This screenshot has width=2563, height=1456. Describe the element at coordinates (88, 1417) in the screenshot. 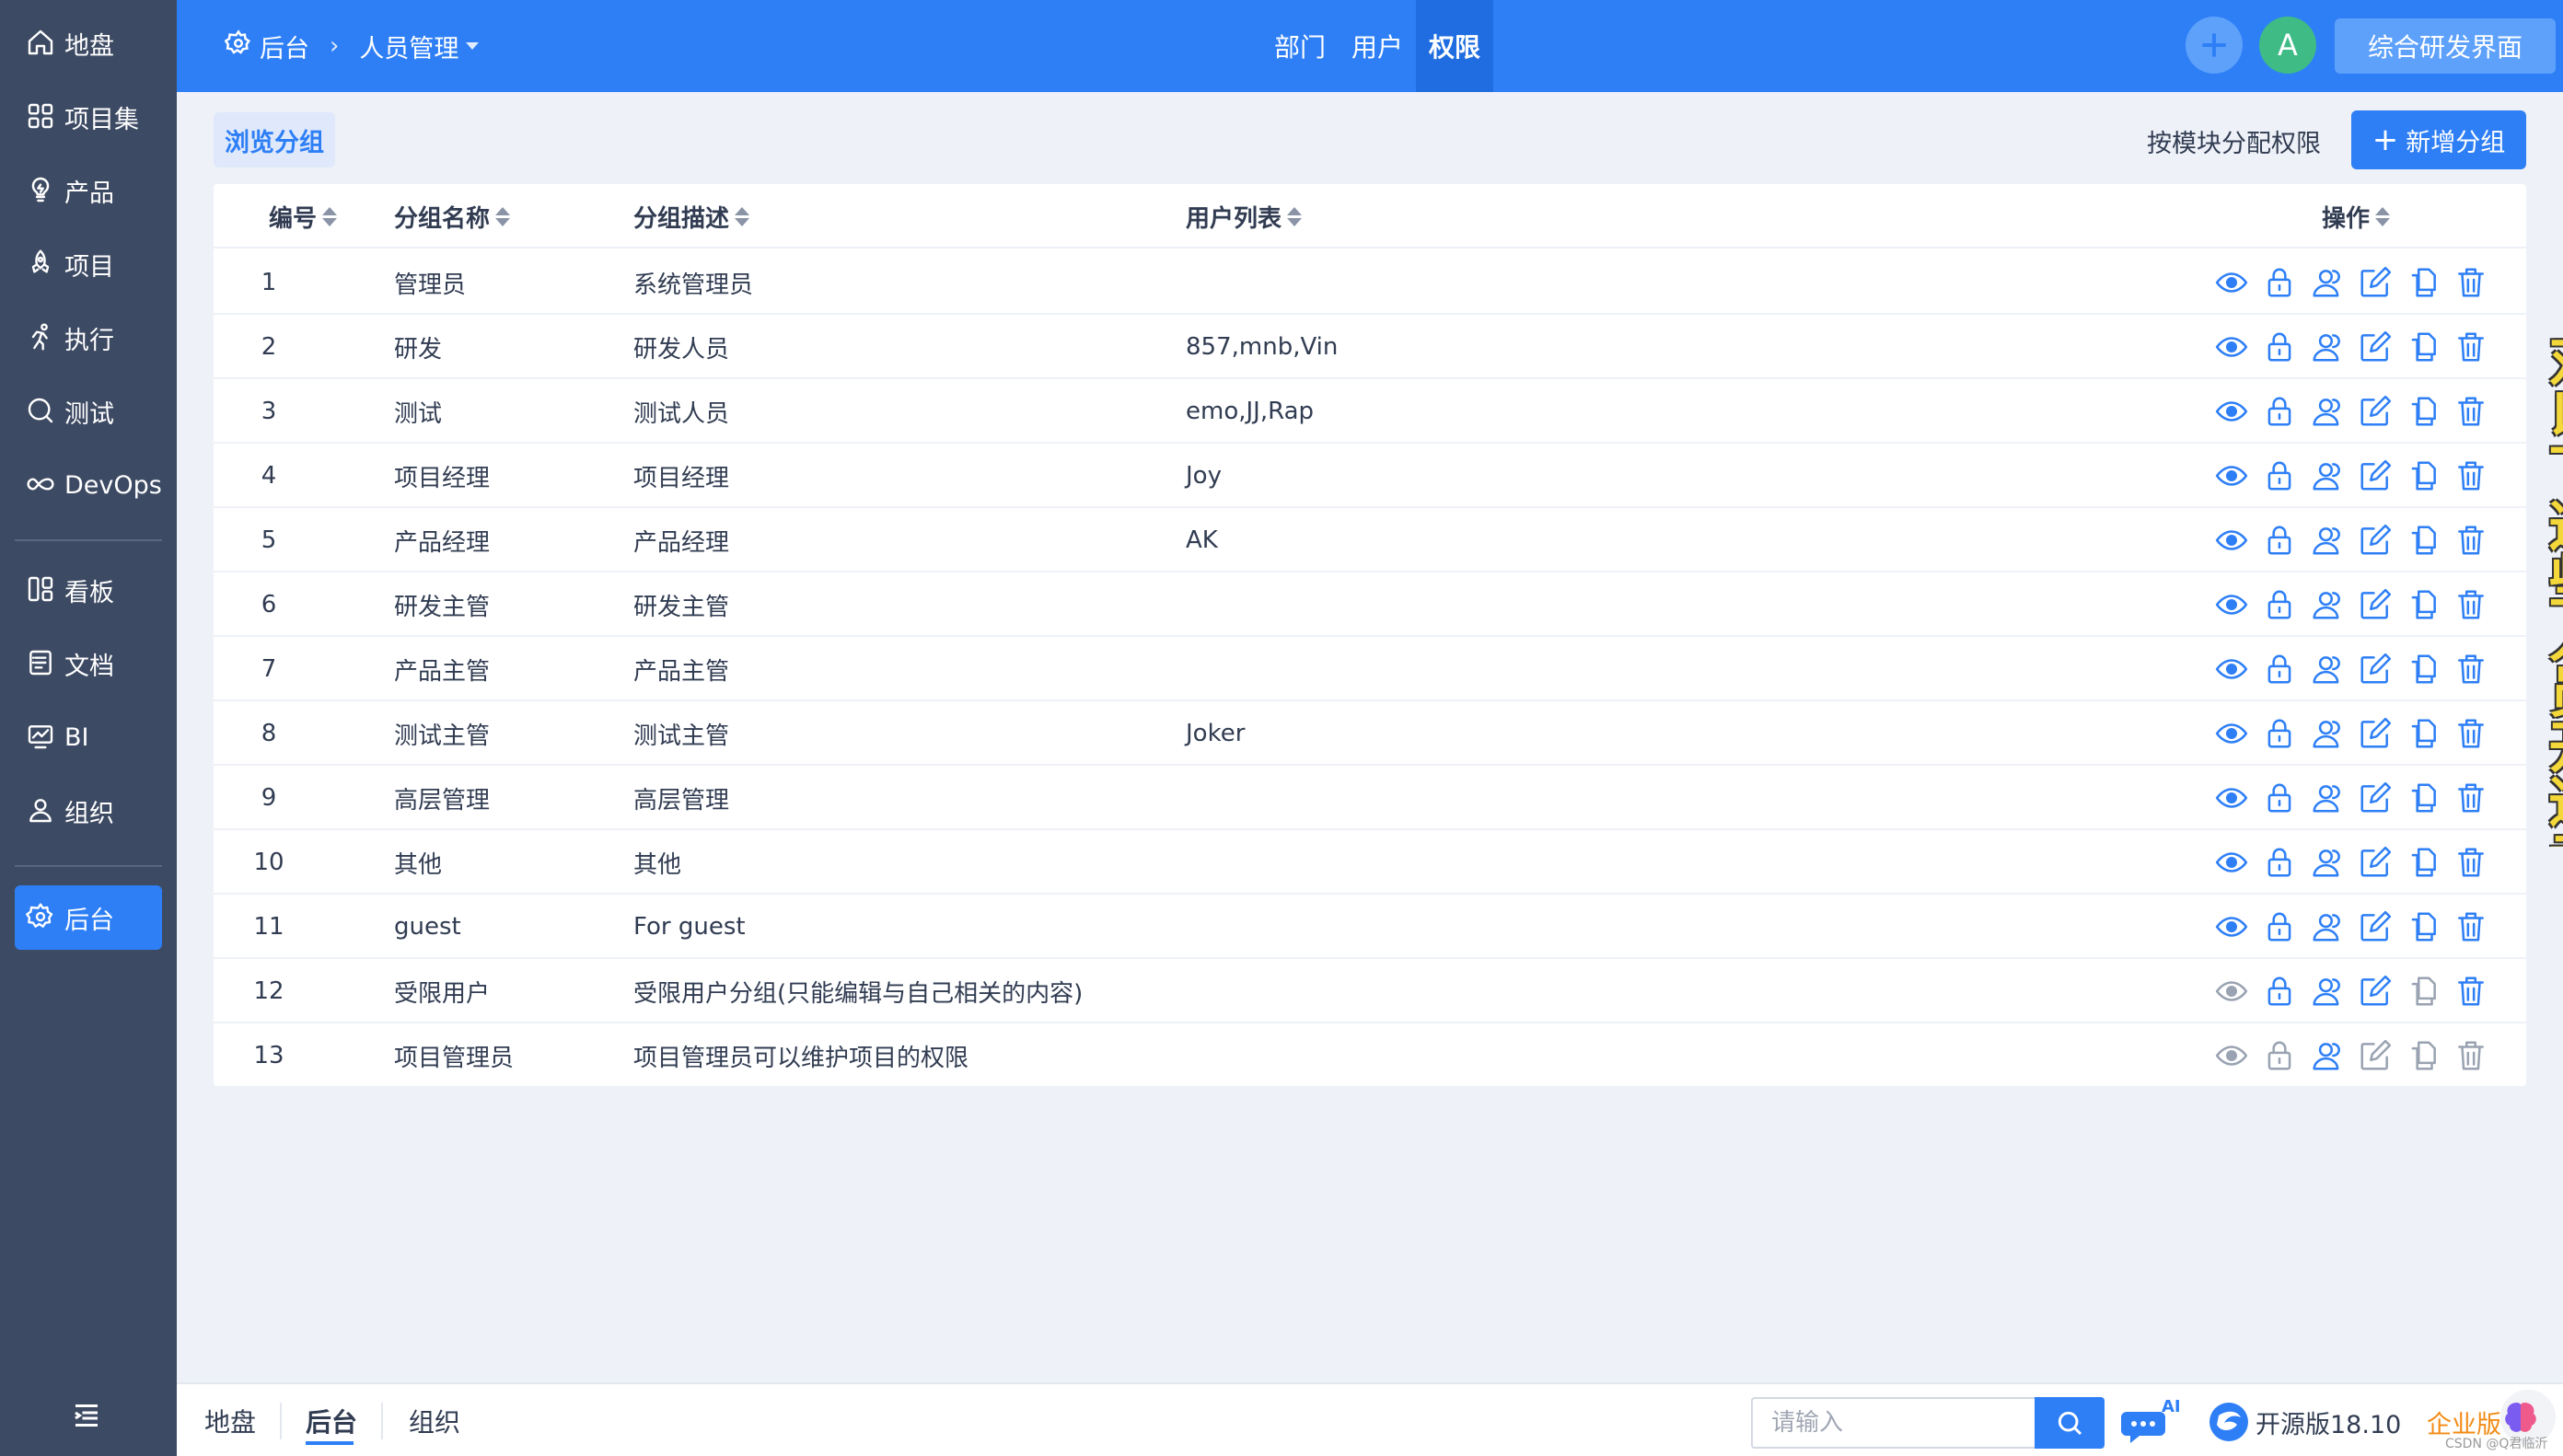

I see `collapse-menu-icon` at that location.